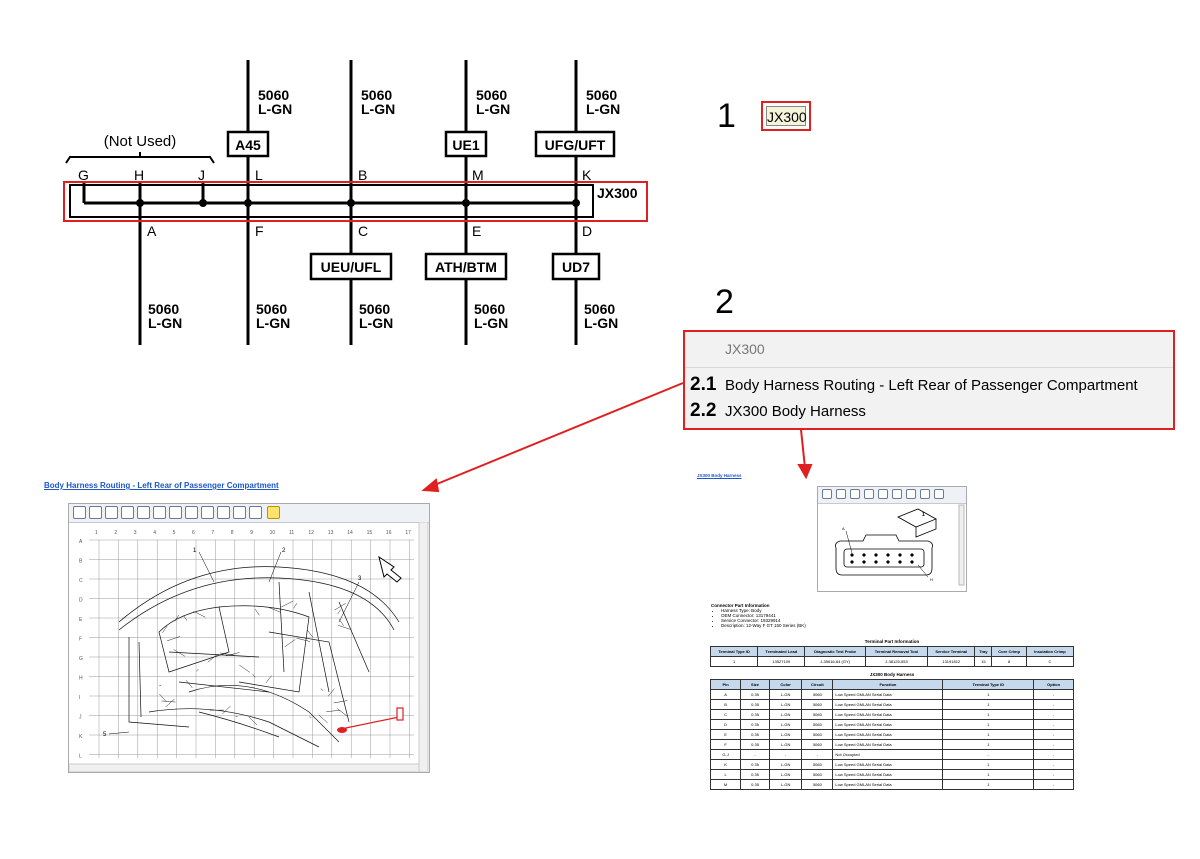 The height and width of the screenshot is (859, 1200). What do you see at coordinates (575, 145) in the screenshot?
I see `option-box: UFG/UFT` at bounding box center [575, 145].